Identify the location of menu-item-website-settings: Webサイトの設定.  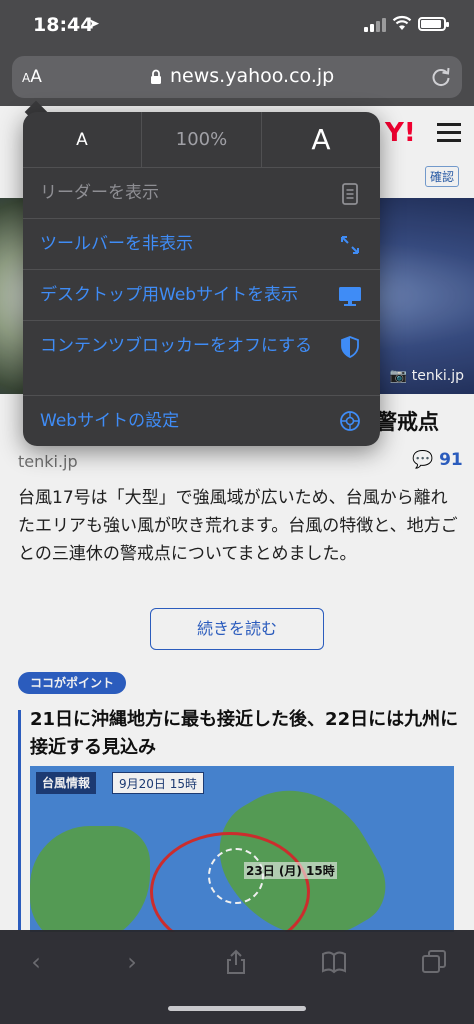
(201, 421).